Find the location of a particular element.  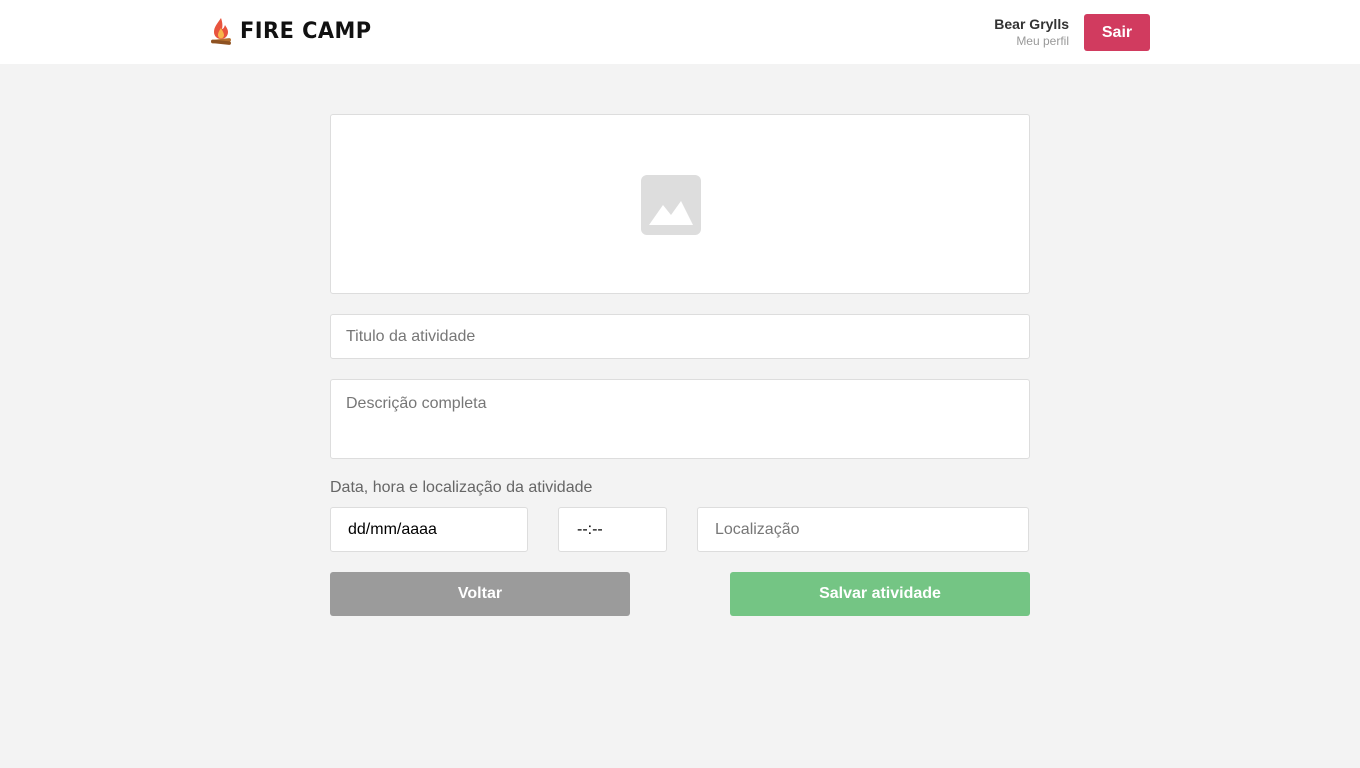

date-input: dd/mm/aaaa is located at coordinates (429, 529).